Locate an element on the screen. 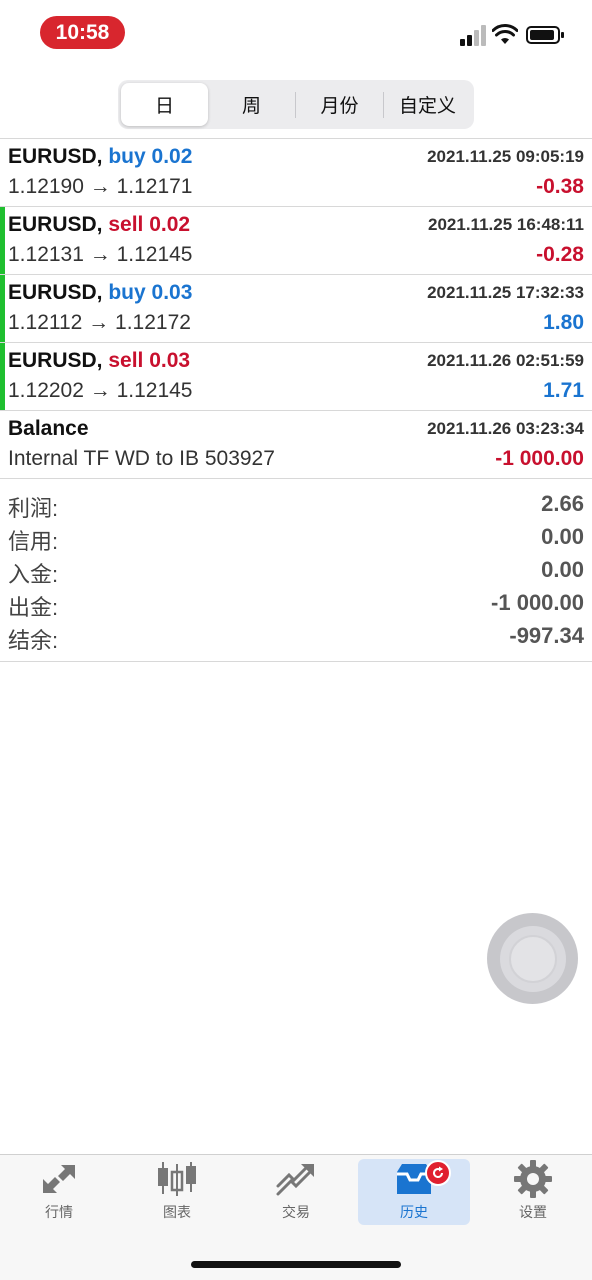 The width and height of the screenshot is (592, 1280). deal-title: EURUSD, sell 0.03 is located at coordinates (99, 361).